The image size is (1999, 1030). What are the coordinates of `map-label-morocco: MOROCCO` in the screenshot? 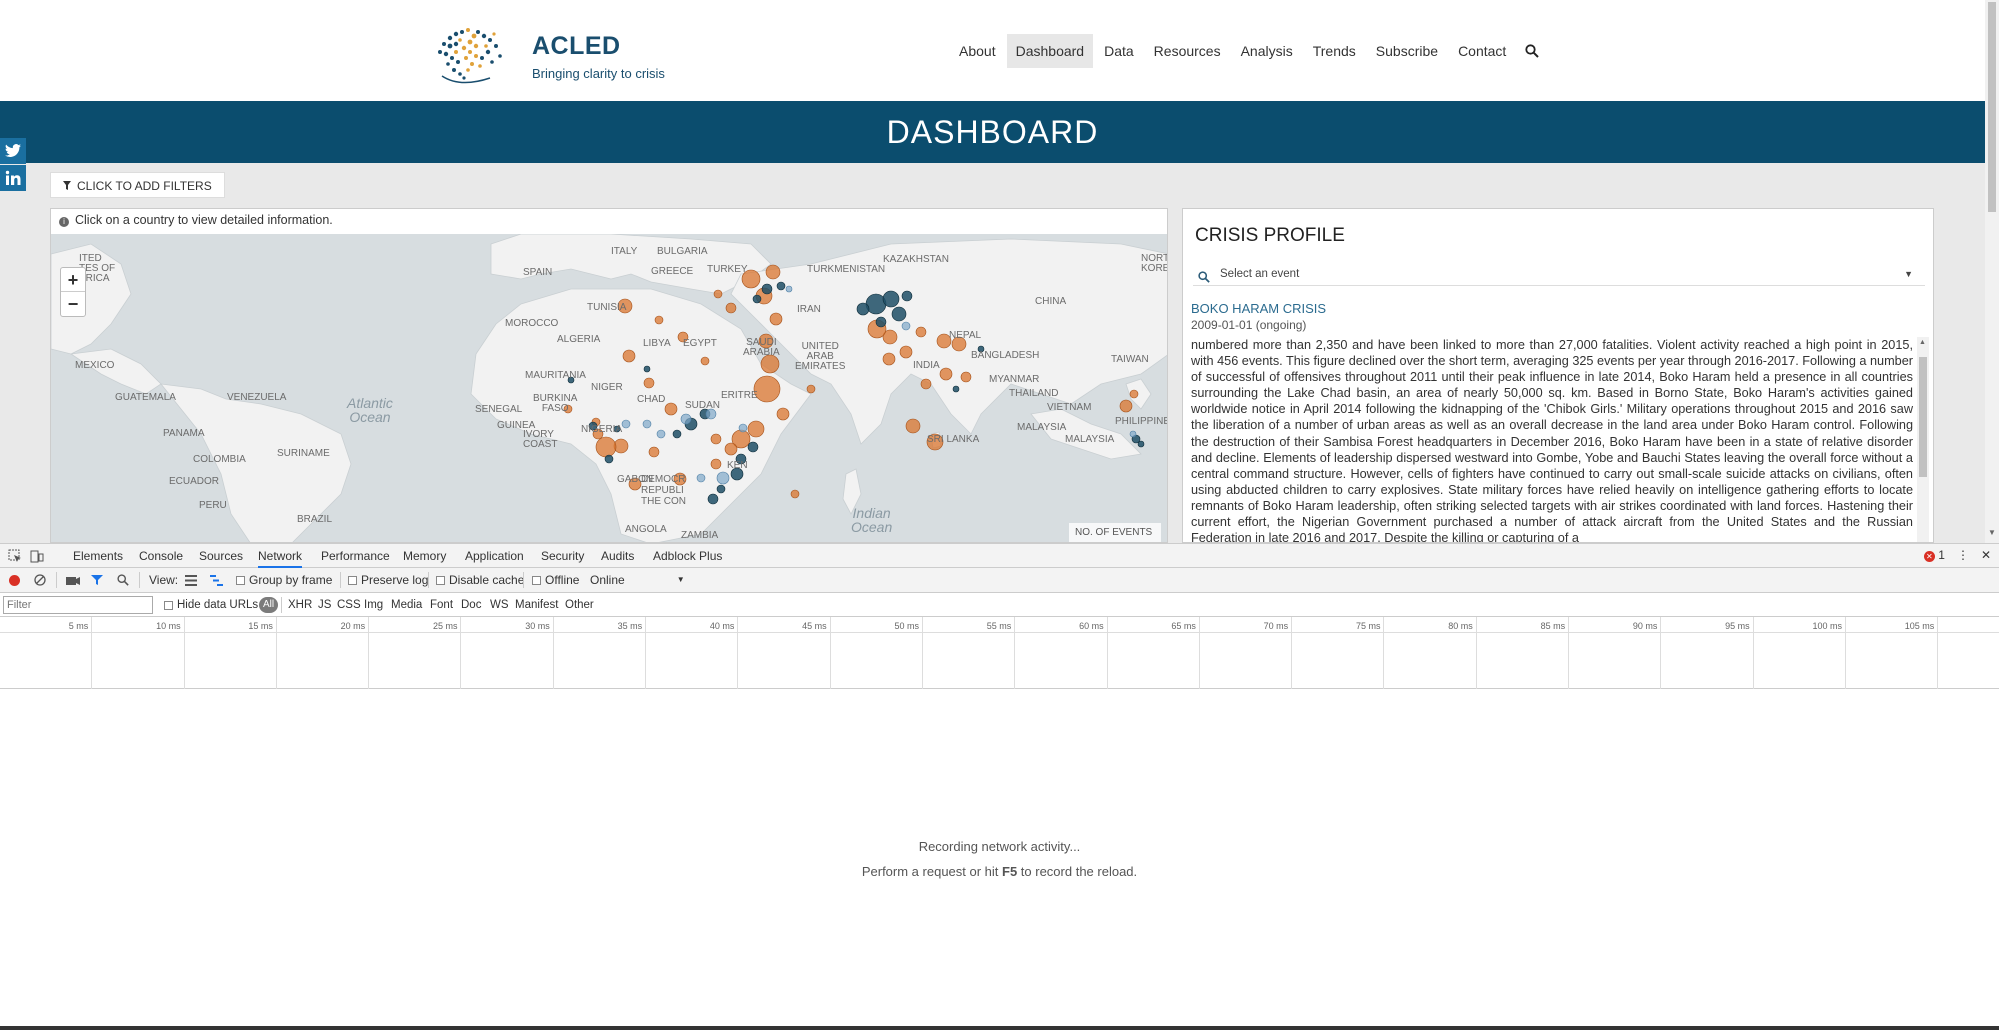 It's located at (532, 323).